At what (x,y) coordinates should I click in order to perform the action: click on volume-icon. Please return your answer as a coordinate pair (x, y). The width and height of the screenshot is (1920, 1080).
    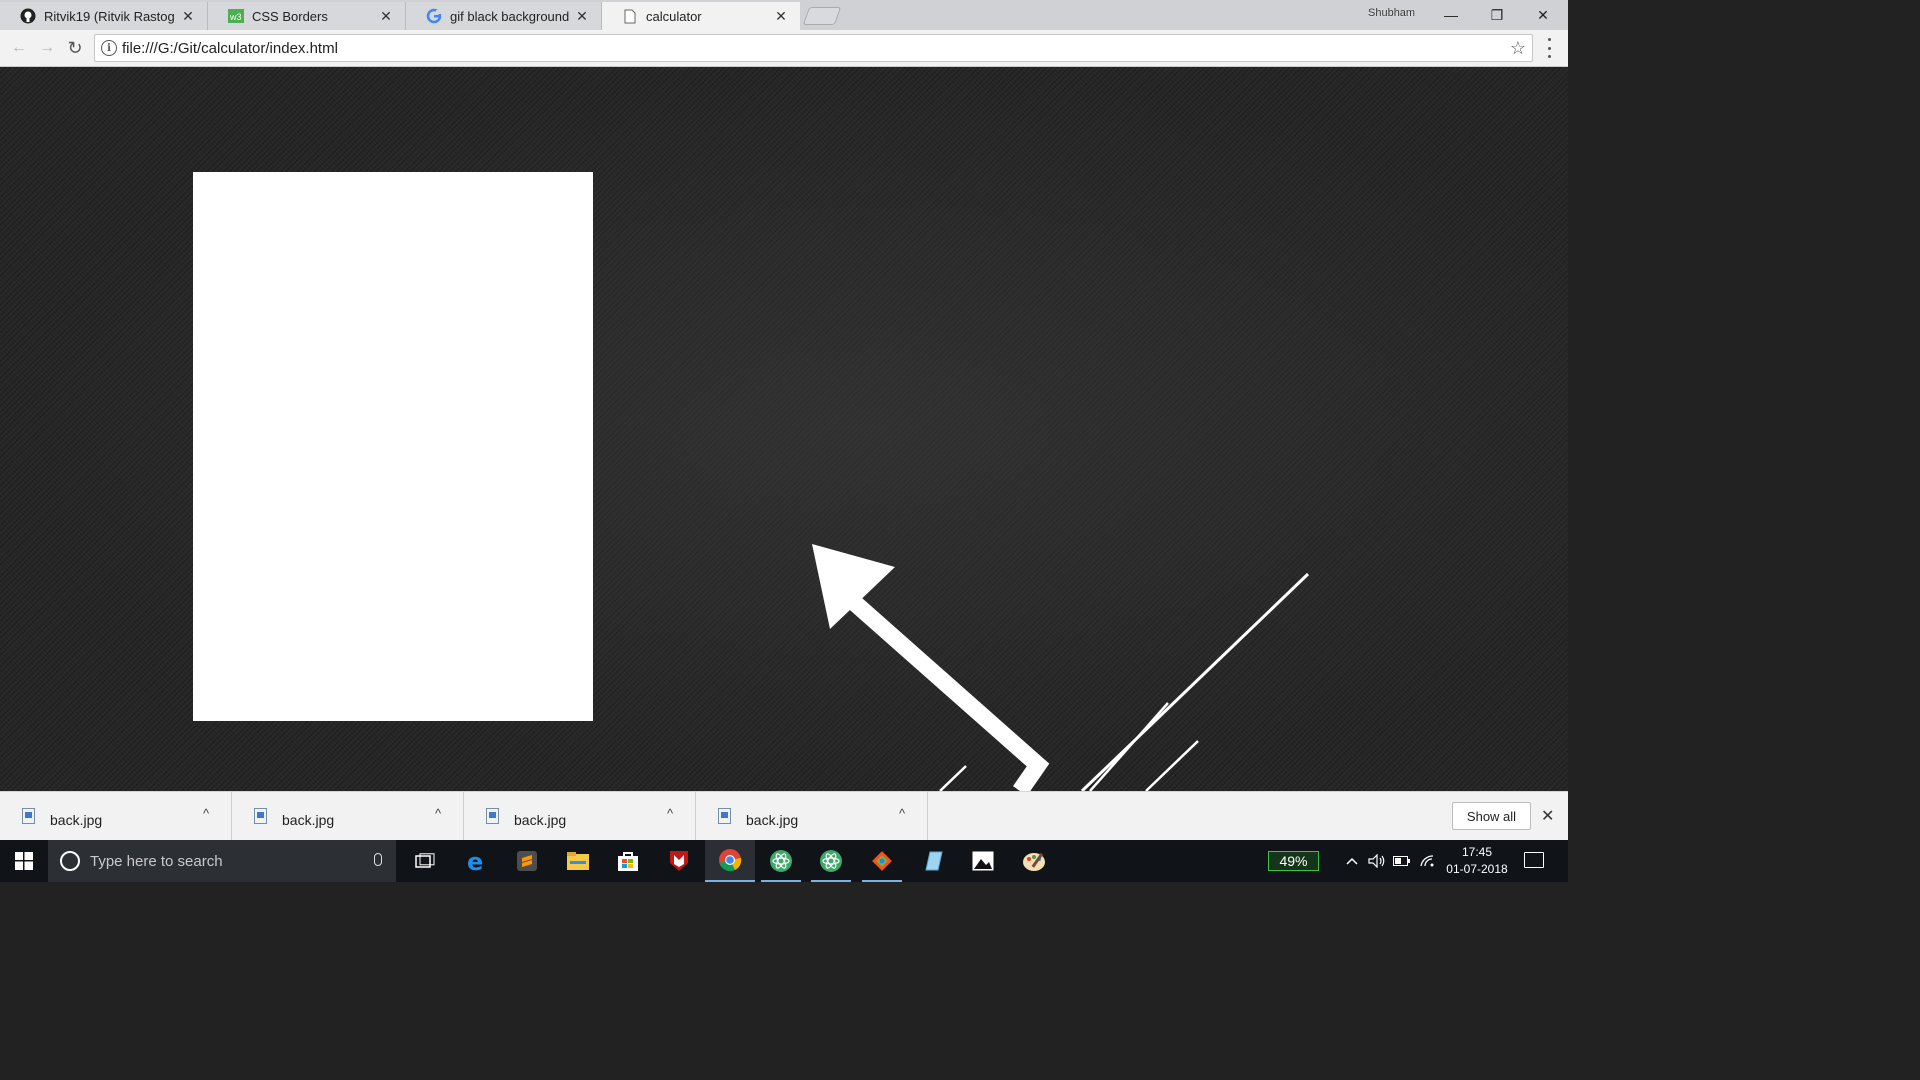
    Looking at the image, I should click on (1377, 861).